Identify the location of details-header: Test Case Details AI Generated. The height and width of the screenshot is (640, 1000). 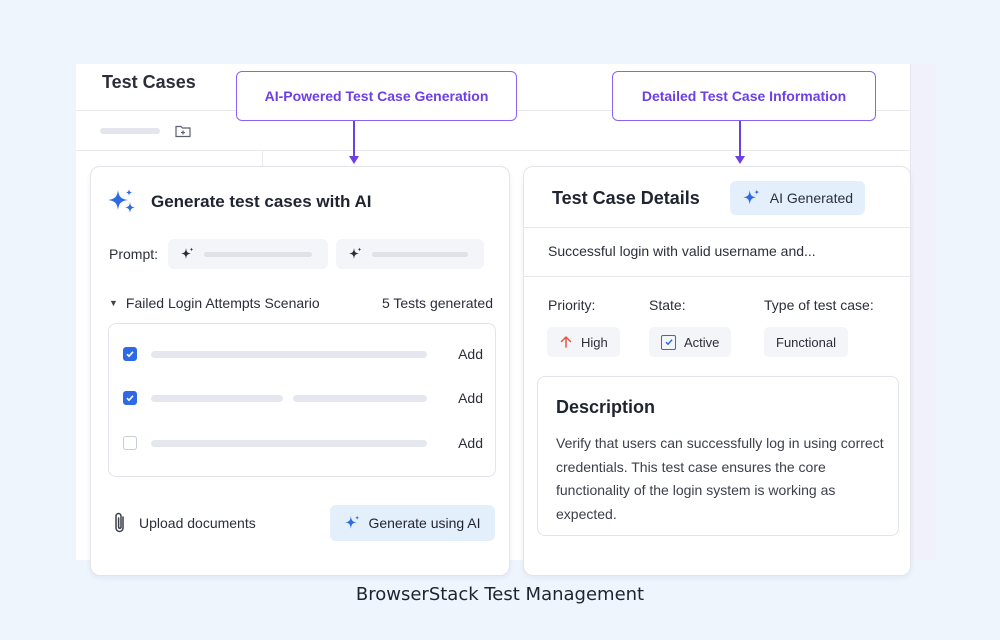
(731, 198).